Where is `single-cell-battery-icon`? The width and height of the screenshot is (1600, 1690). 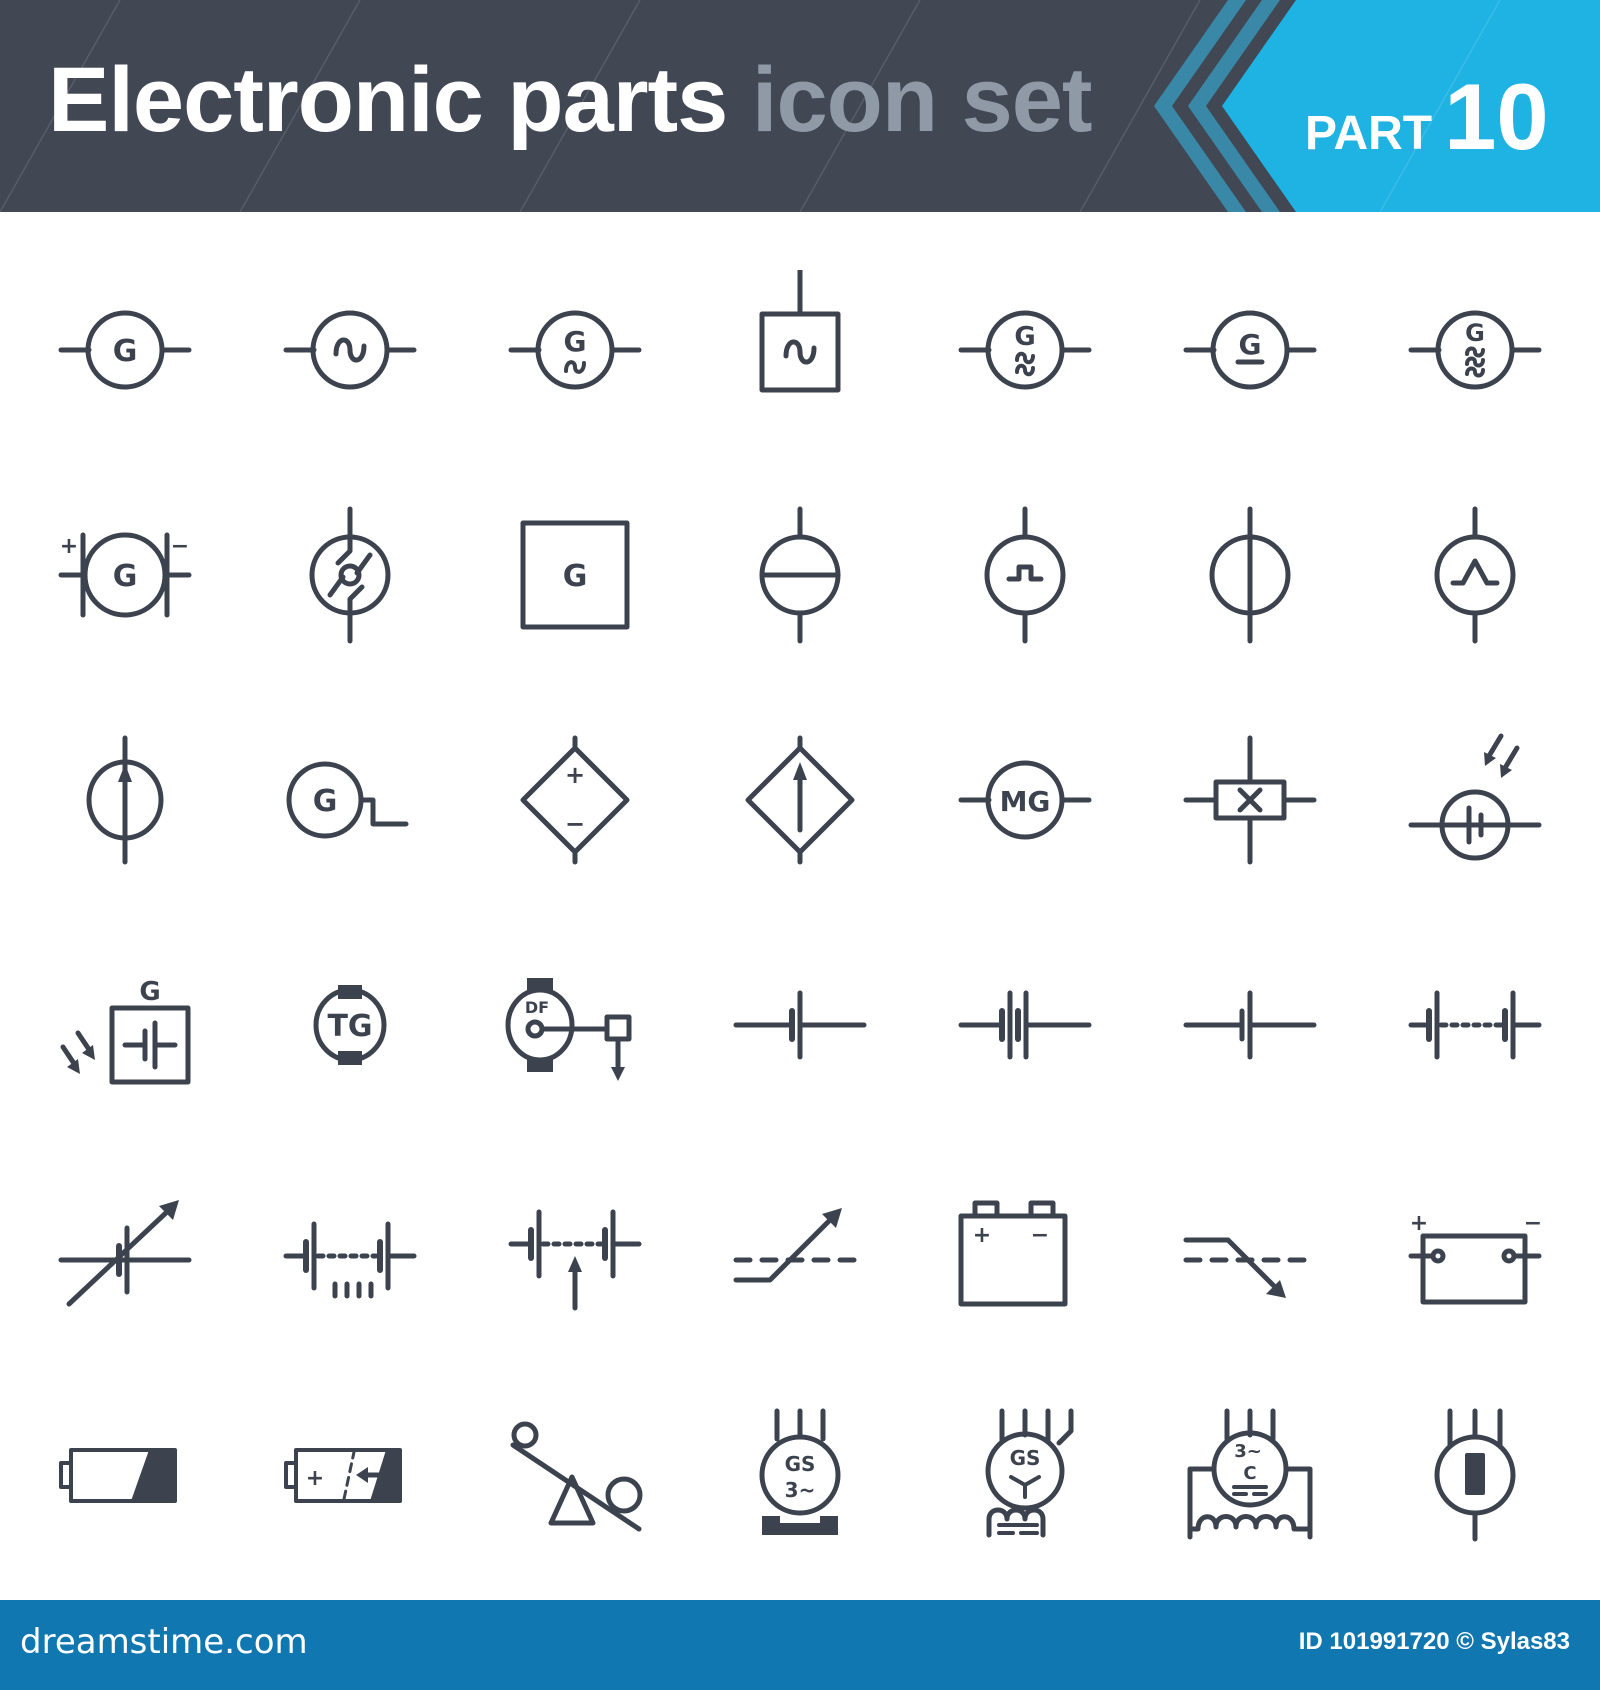 single-cell-battery-icon is located at coordinates (800, 1025).